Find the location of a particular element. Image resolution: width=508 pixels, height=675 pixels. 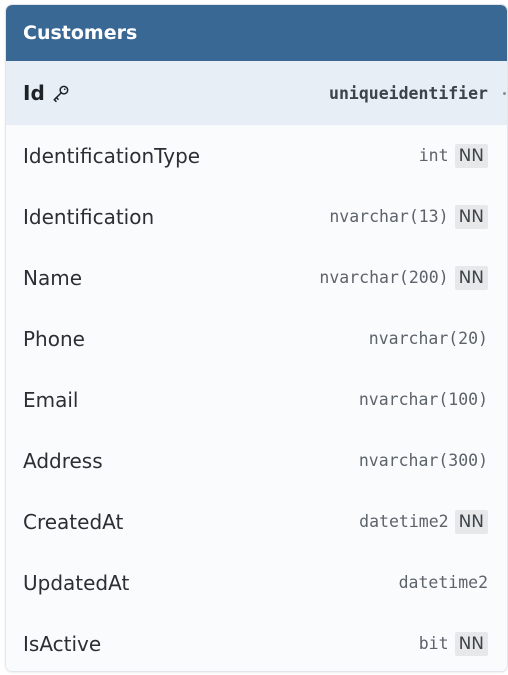

column-row-name: Name nvarchar(200) NN is located at coordinates (256, 277).